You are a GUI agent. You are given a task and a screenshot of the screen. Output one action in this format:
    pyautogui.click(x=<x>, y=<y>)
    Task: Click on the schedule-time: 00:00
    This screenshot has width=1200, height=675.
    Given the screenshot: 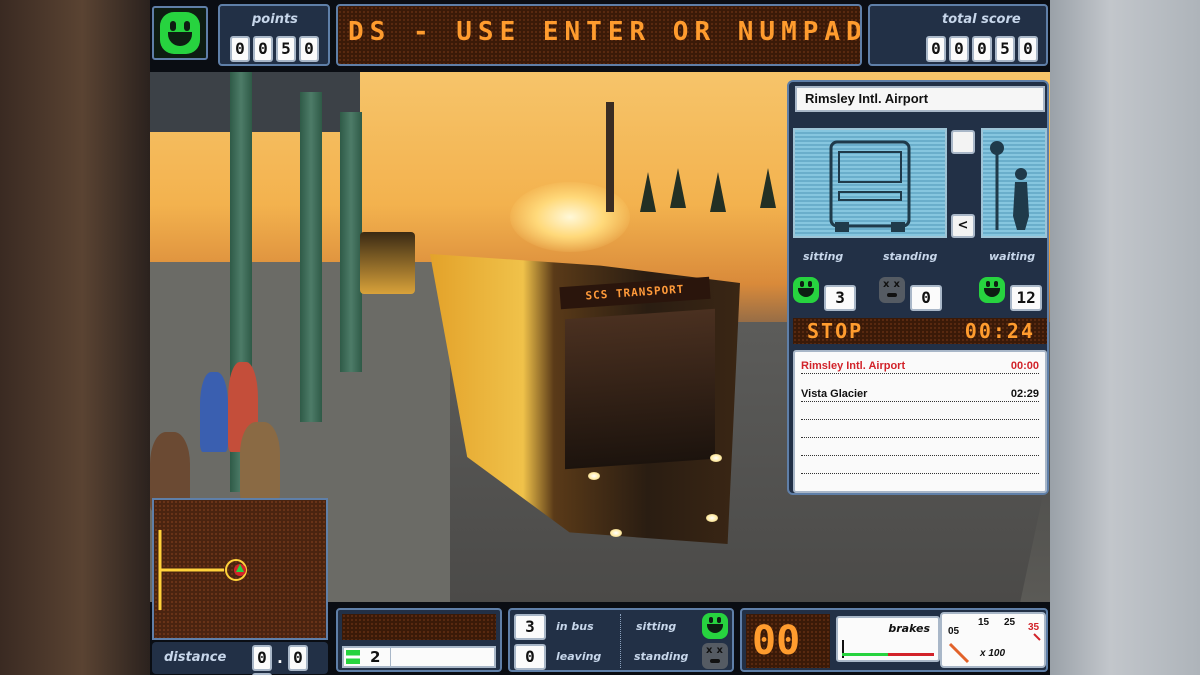 What is the action you would take?
    pyautogui.click(x=1024, y=366)
    